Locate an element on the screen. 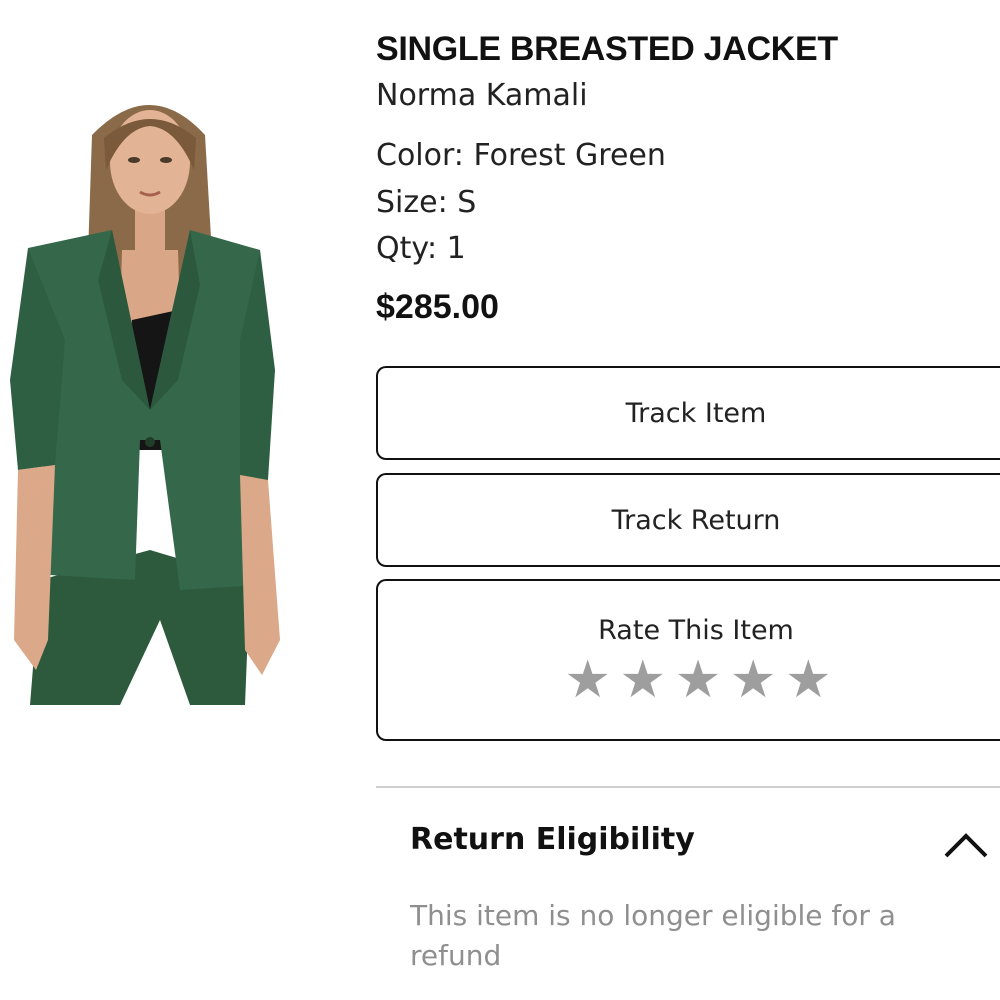 The height and width of the screenshot is (1000, 1000). star-icon-2: ★ is located at coordinates (643, 680).